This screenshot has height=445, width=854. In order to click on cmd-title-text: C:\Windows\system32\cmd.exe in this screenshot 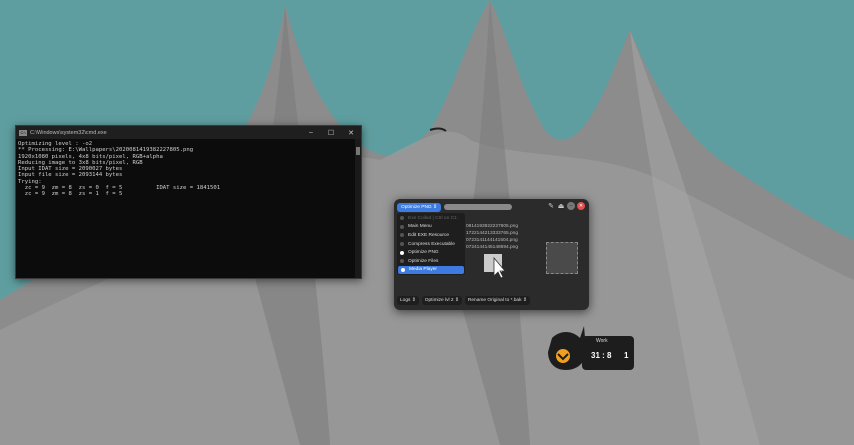, I will do `click(68, 132)`.